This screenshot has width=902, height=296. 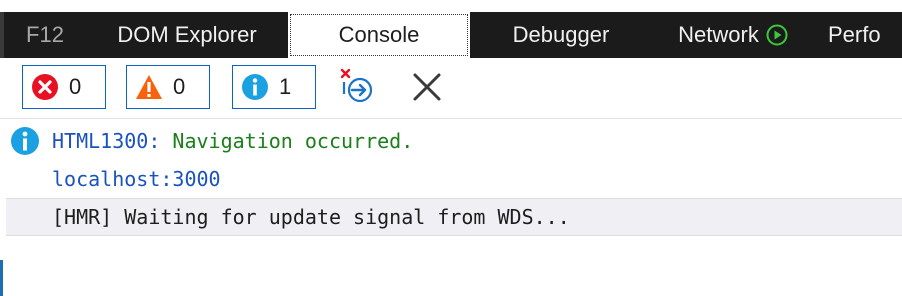 I want to click on errors-count: 0, so click(x=75, y=86).